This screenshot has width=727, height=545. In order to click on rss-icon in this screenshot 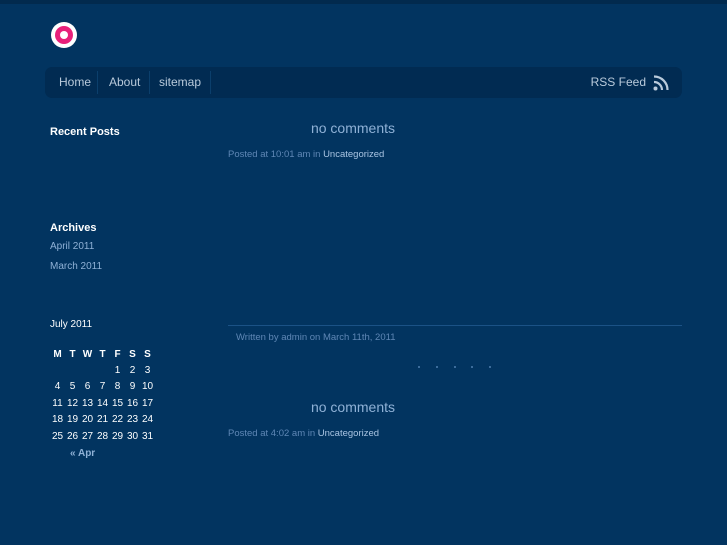, I will do `click(661, 83)`.